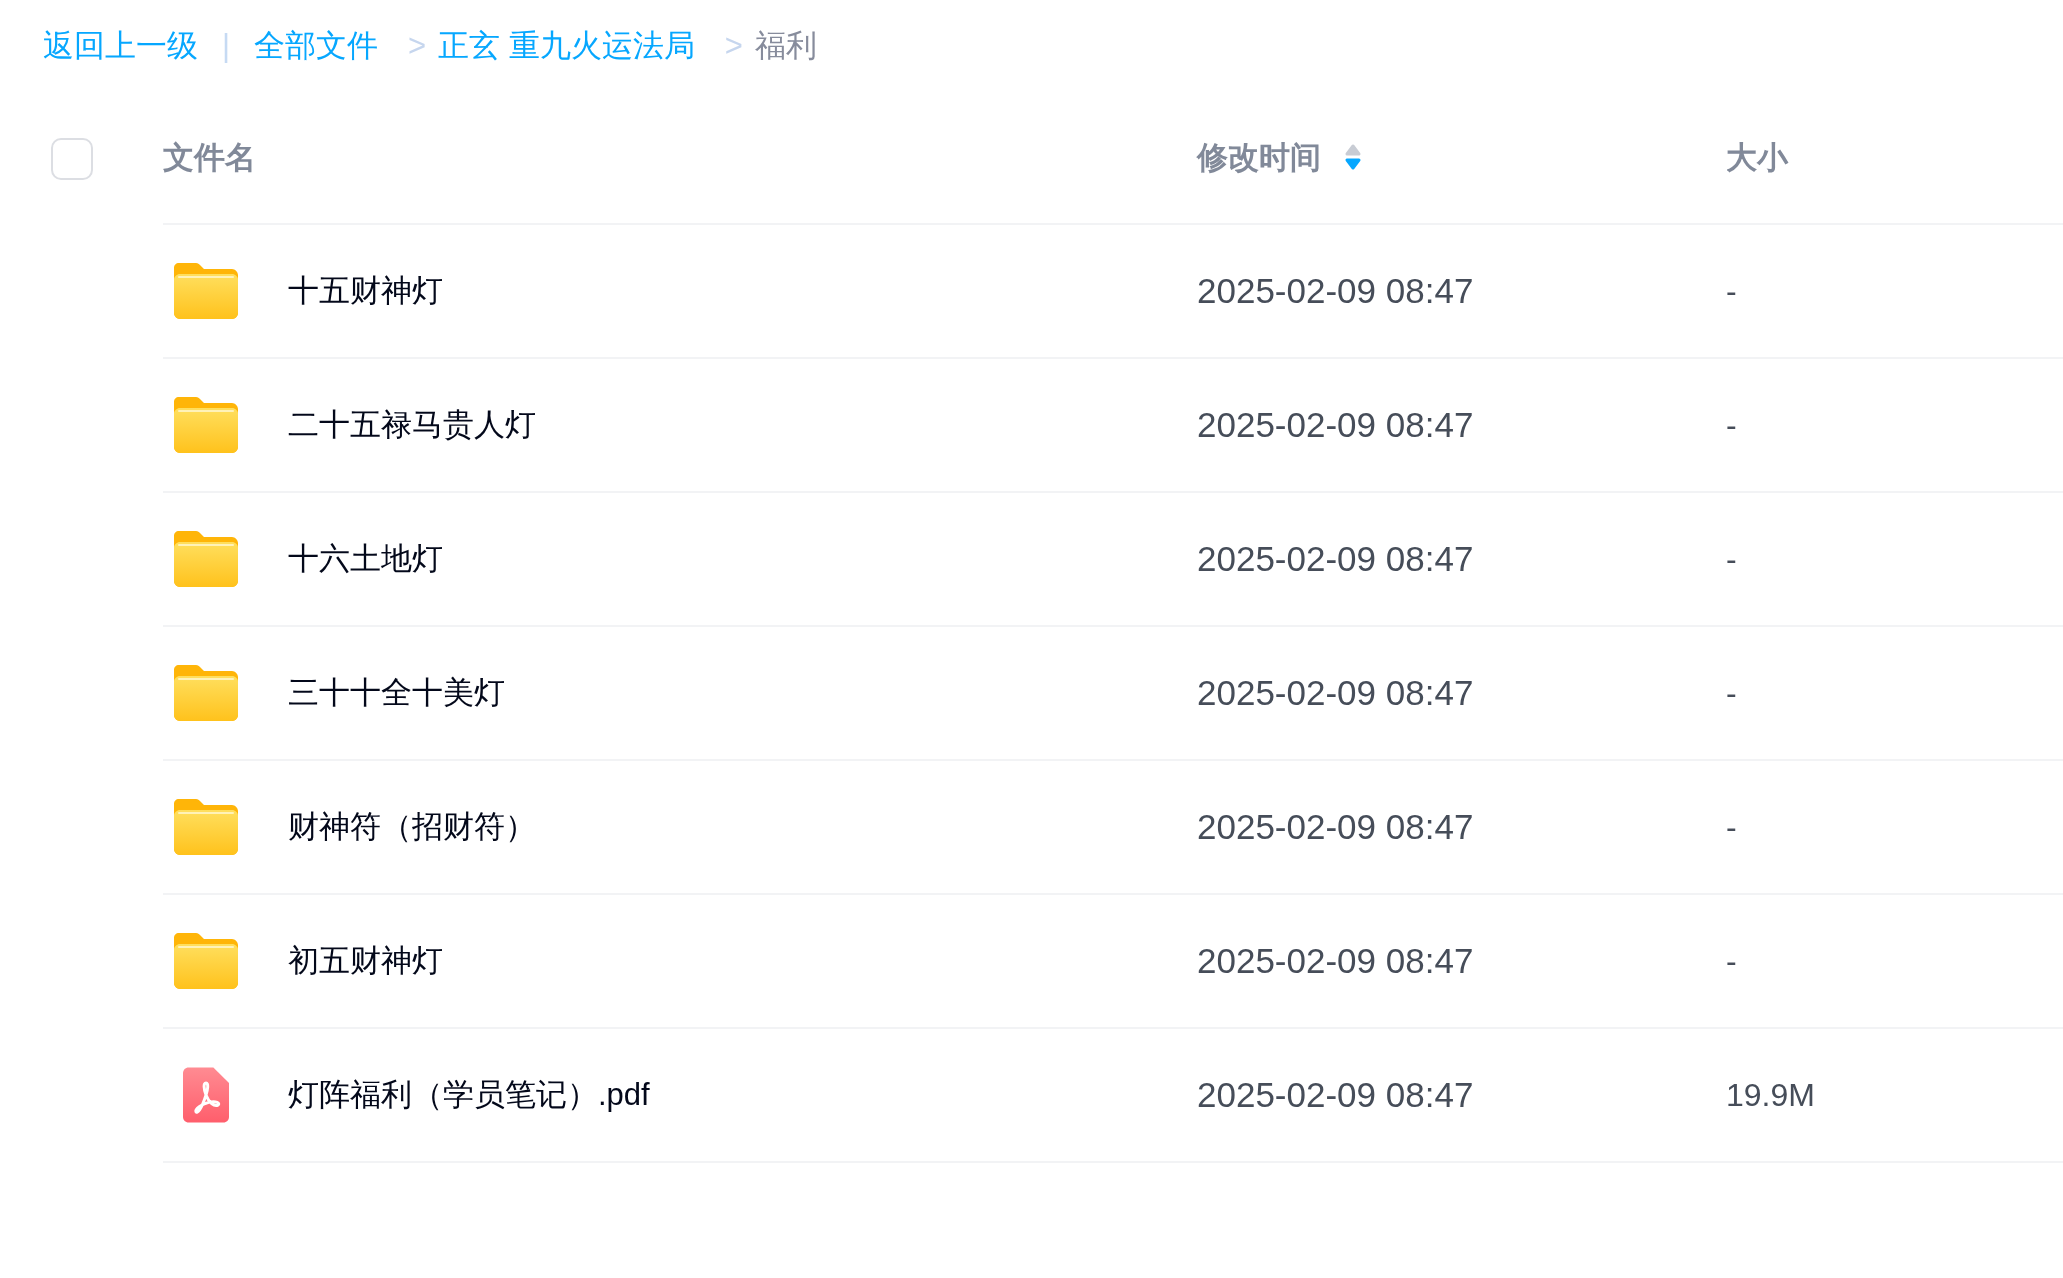  Describe the element at coordinates (209, 157) in the screenshot. I see `column-header: 文件名` at that location.